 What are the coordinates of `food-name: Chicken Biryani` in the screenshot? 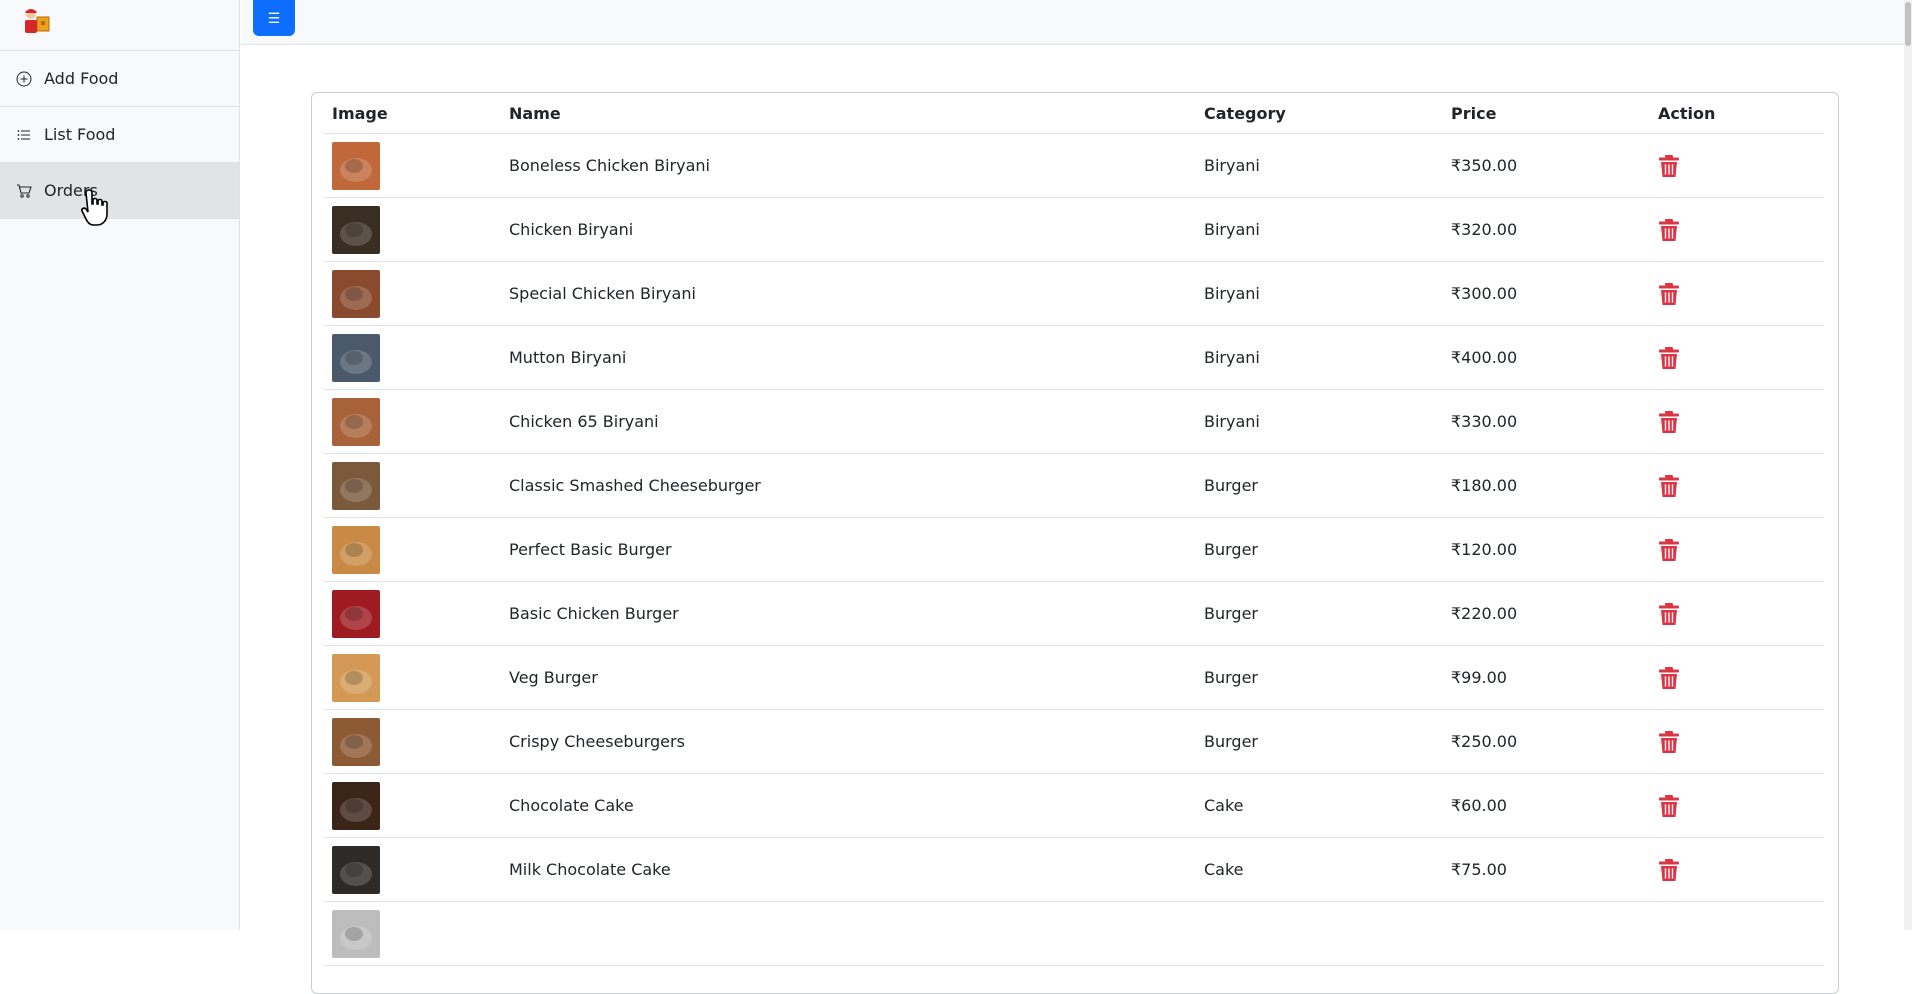 It's located at (848, 229).